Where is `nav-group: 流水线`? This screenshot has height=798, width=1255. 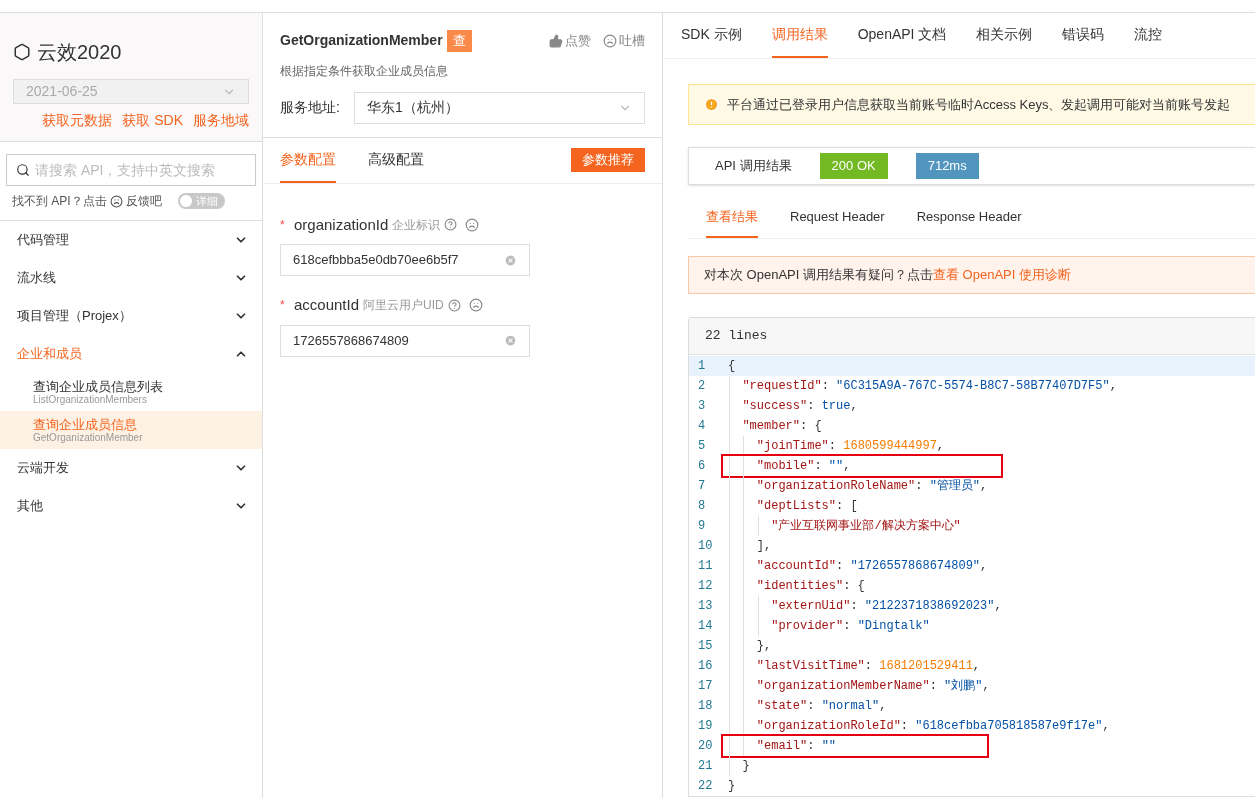 nav-group: 流水线 is located at coordinates (131, 278).